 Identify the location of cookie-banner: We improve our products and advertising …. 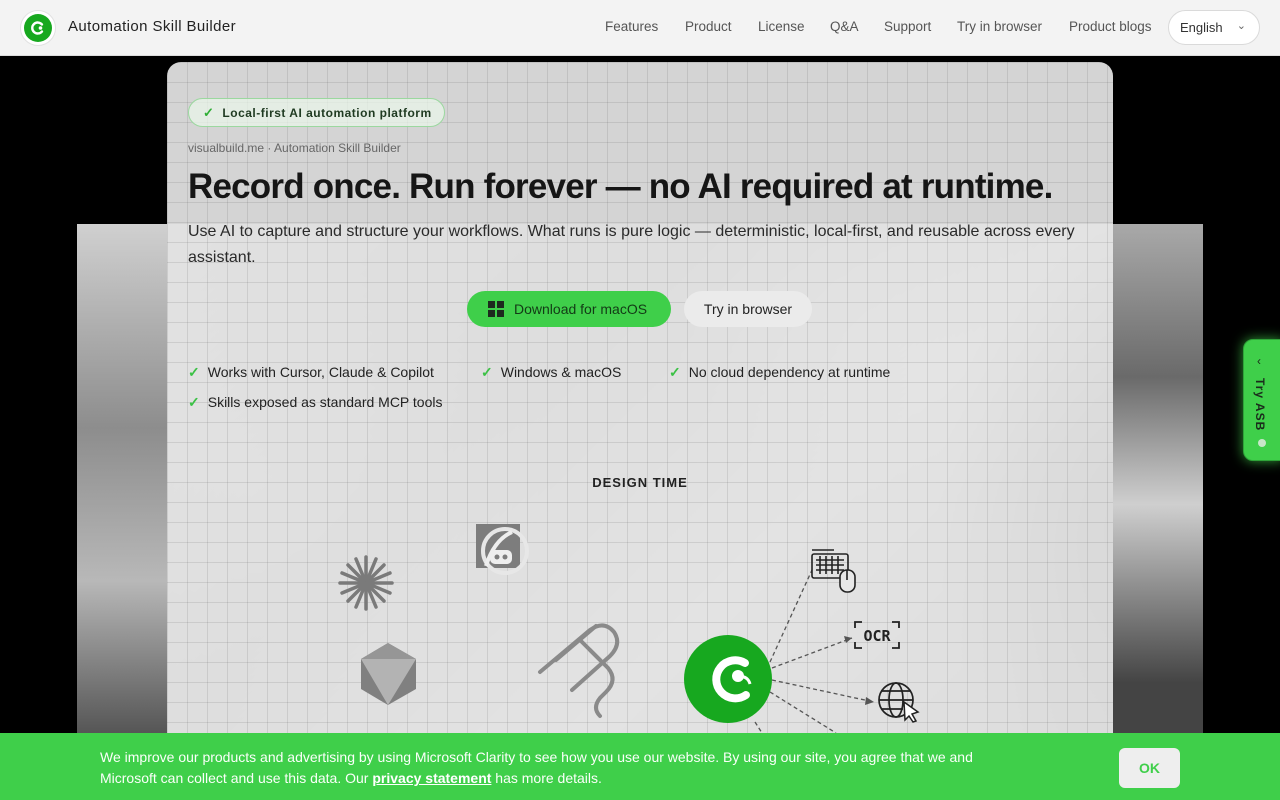
(640, 766).